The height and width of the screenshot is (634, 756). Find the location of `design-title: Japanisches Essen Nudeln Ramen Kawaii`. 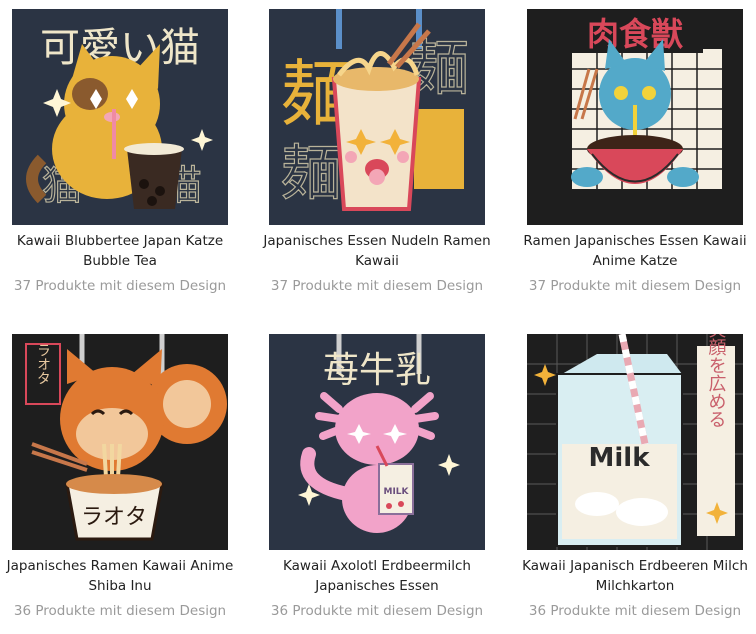

design-title: Japanisches Essen Nudeln Ramen Kawaii is located at coordinates (377, 251).